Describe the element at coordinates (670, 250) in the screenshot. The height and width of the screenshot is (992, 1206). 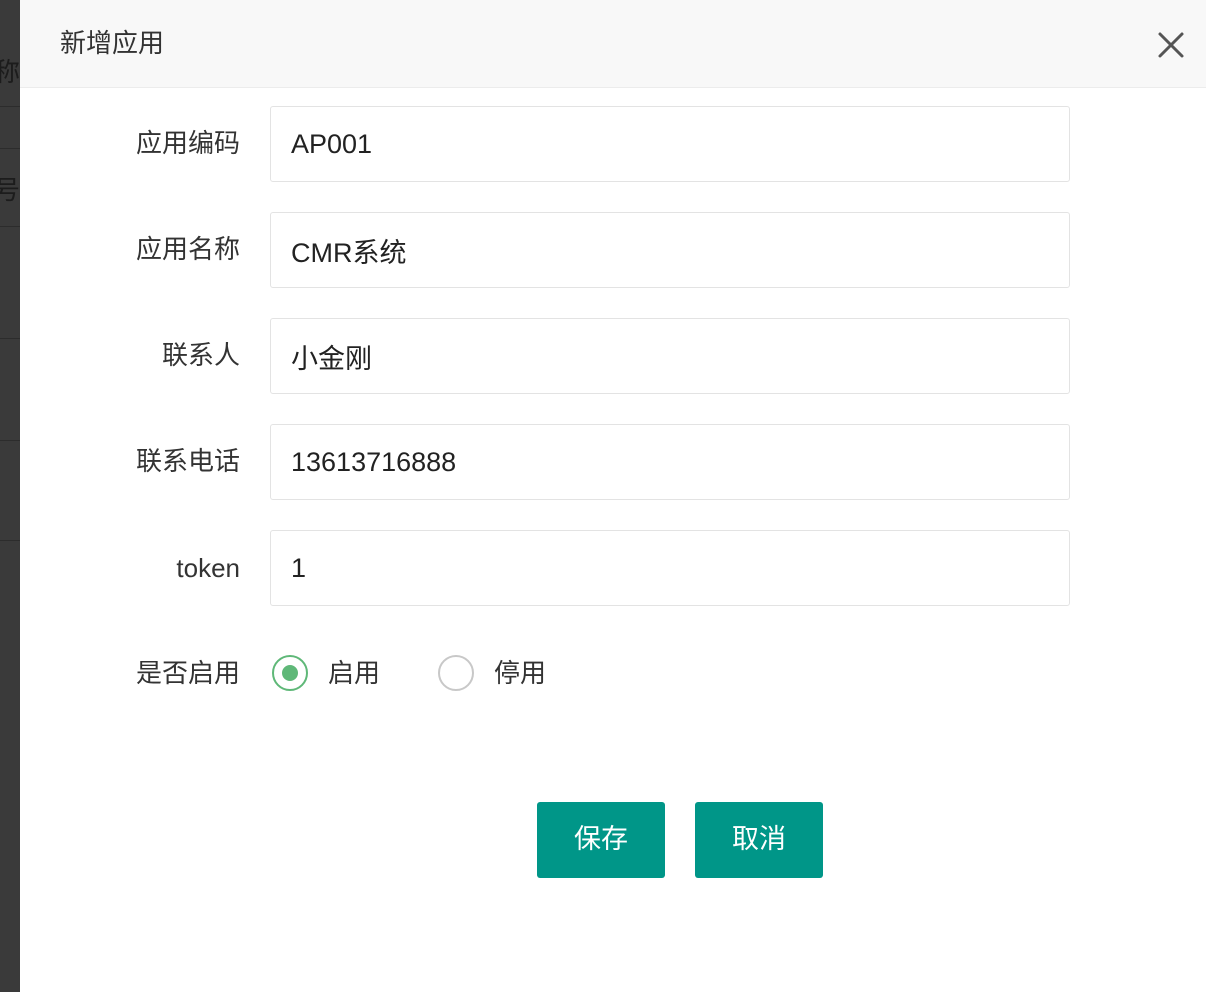
I see `app-name-input` at that location.